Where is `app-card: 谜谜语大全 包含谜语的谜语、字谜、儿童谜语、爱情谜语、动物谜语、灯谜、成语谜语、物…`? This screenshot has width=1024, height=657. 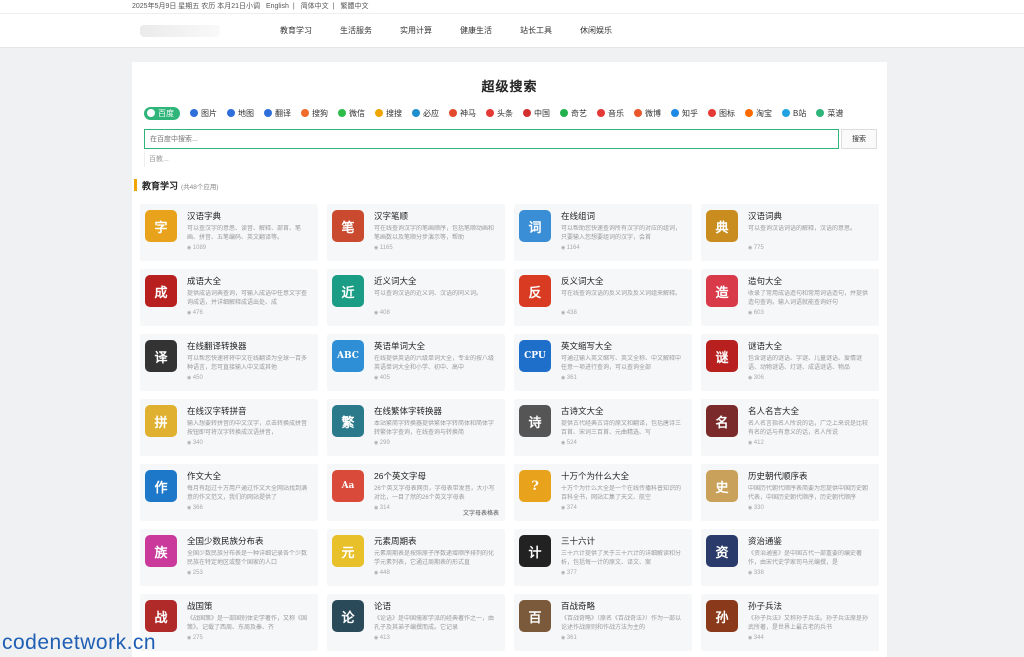
app-card: 谜谜语大全 包含谜语的谜语、字谜、儿童谜语、爱情谜语、动物谜语、灯谜、成语谜语、物… is located at coordinates (790, 362).